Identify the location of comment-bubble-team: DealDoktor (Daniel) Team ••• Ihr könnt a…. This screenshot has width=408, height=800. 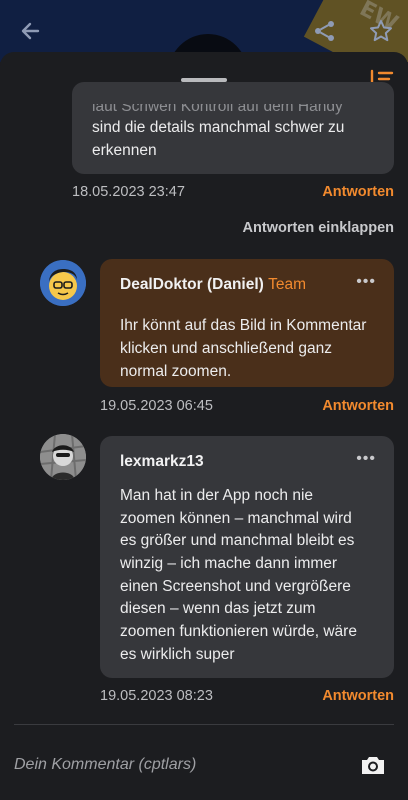
(247, 323).